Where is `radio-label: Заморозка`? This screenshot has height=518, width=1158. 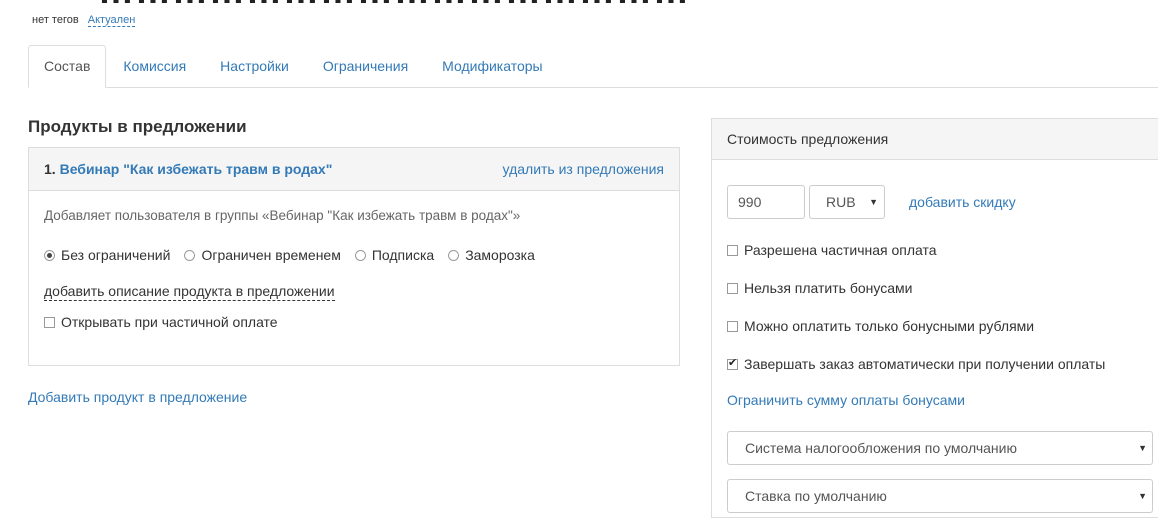
radio-label: Заморозка is located at coordinates (500, 255).